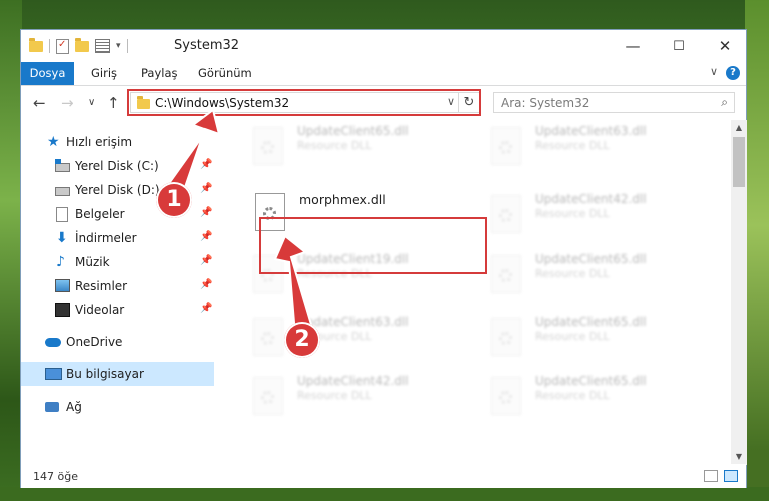 The height and width of the screenshot is (501, 769). Describe the element at coordinates (739, 457) in the screenshot. I see `scroll-down-arrow-icon: ▼` at that location.